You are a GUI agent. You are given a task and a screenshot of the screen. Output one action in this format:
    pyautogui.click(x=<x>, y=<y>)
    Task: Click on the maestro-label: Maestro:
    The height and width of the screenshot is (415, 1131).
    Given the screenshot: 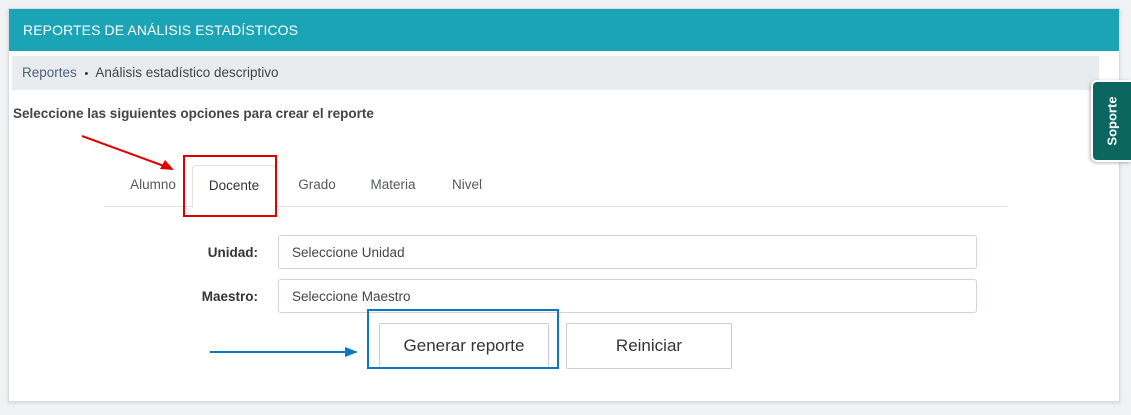 What is the action you would take?
    pyautogui.click(x=229, y=296)
    